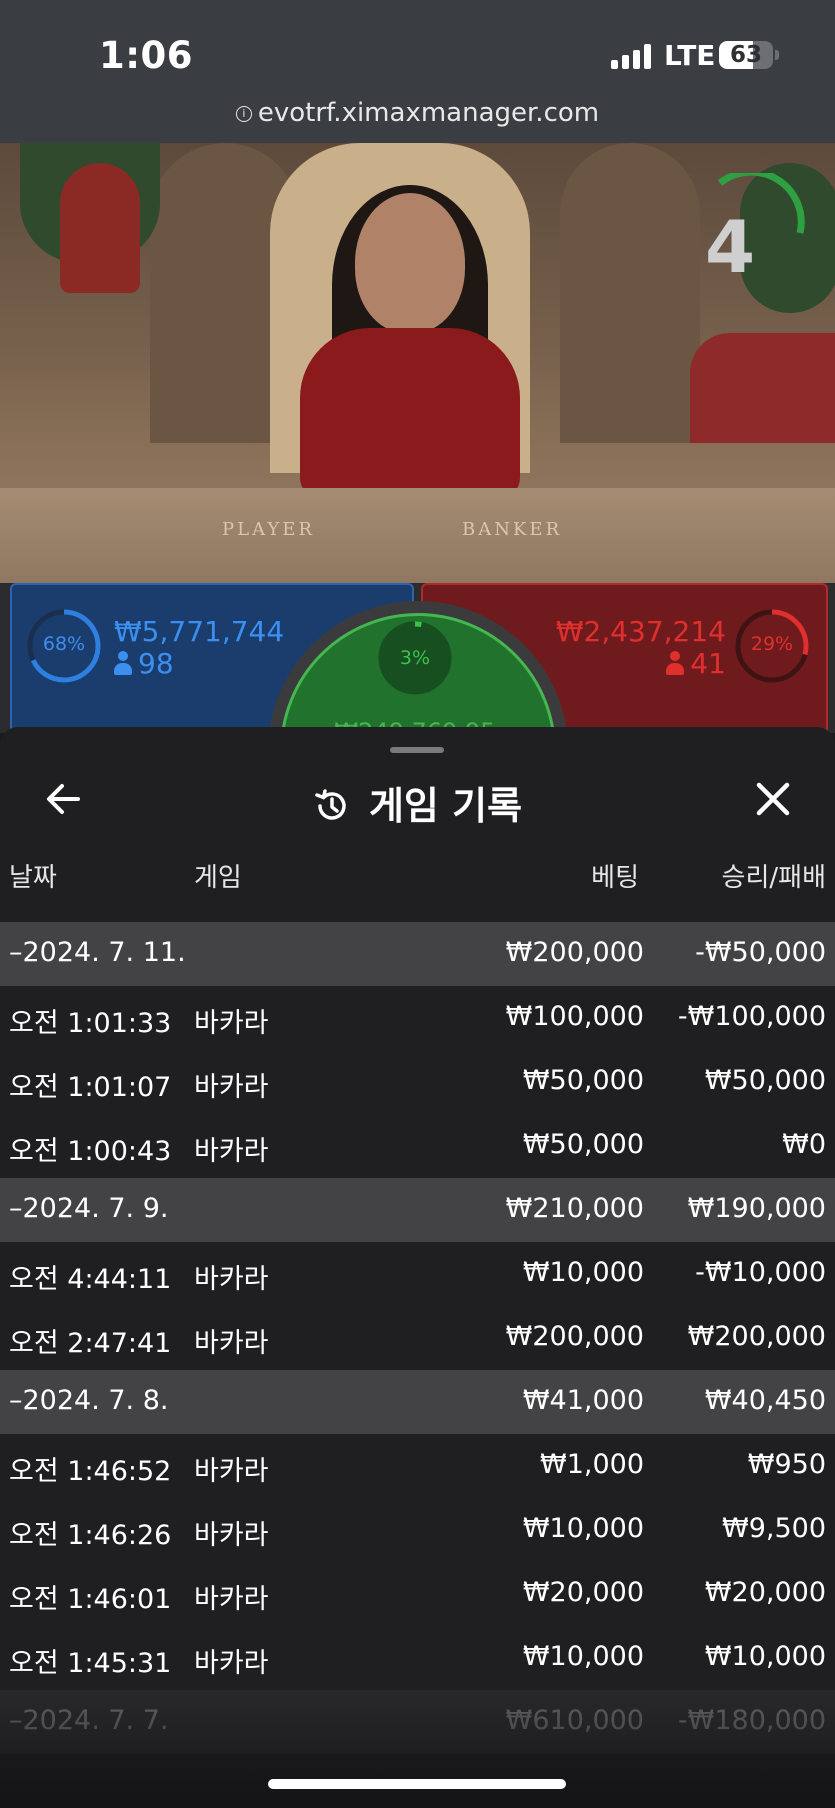 This screenshot has height=1808, width=835. What do you see at coordinates (90, 1087) in the screenshot?
I see `row-time: 오전 1:01:07` at bounding box center [90, 1087].